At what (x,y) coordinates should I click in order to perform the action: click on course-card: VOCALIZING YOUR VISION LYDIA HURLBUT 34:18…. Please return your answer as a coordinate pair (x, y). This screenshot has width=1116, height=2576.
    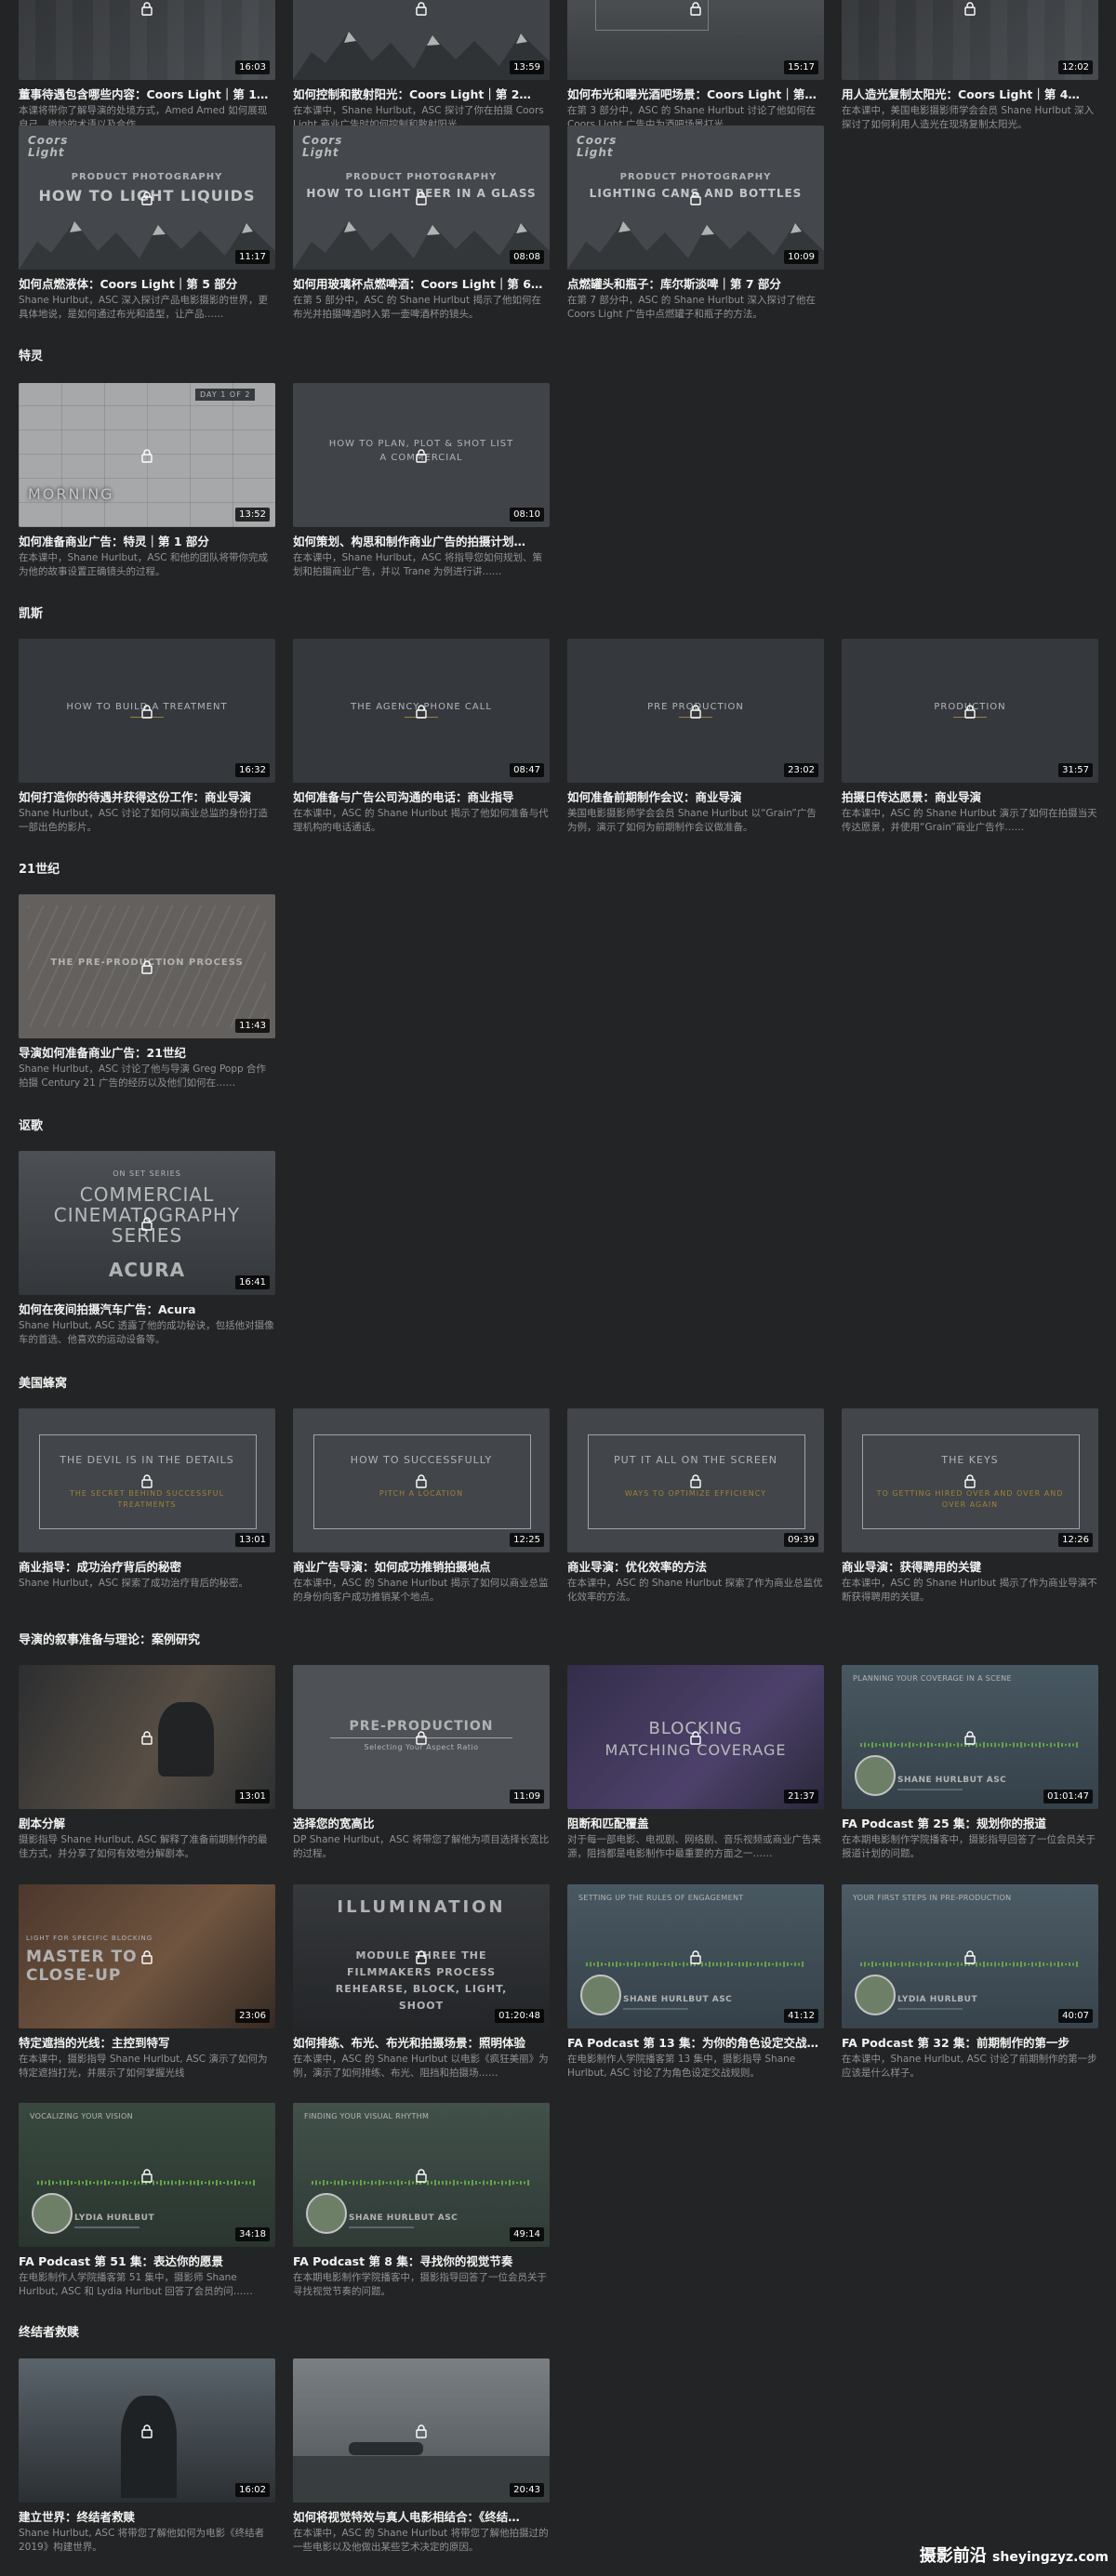
    Looking at the image, I should click on (147, 2201).